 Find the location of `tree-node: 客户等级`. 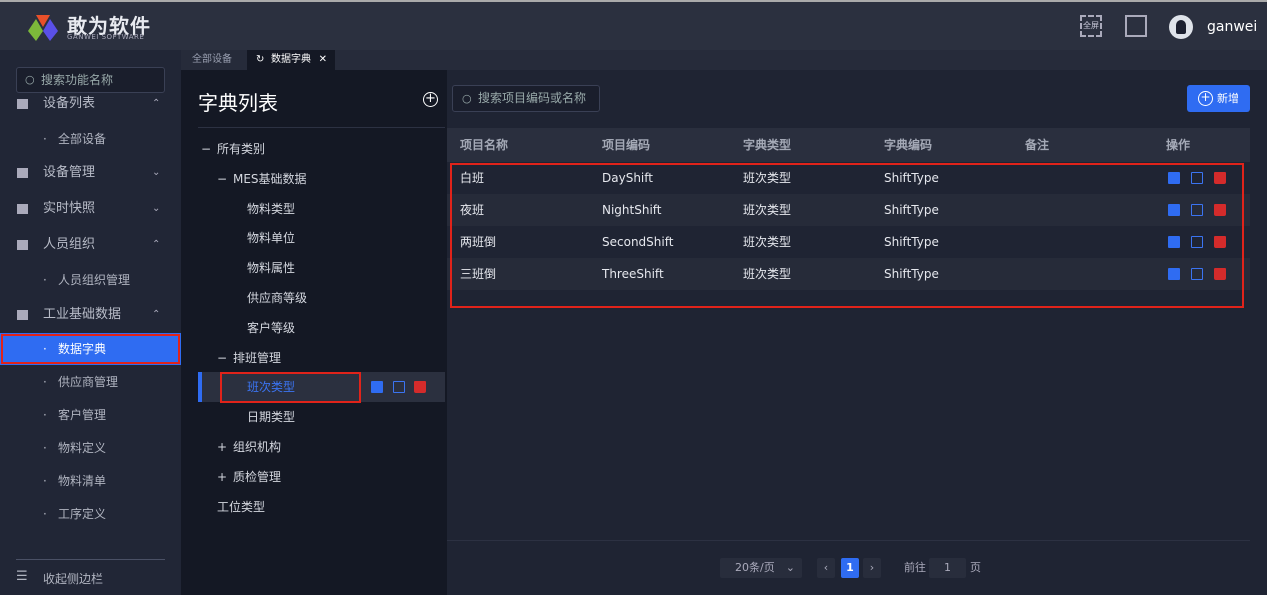

tree-node: 客户等级 is located at coordinates (313, 328).